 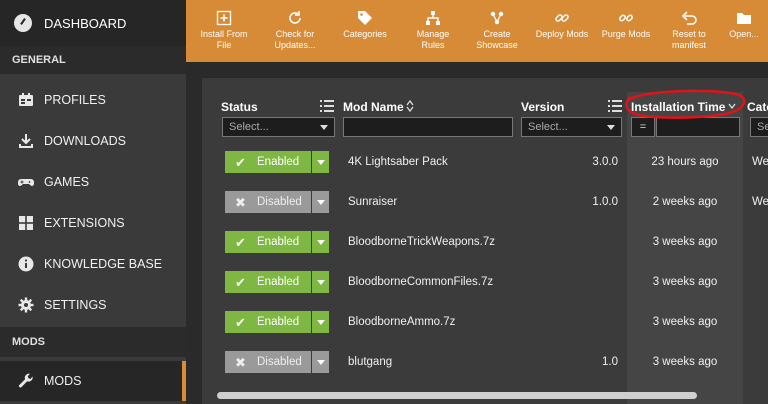 What do you see at coordinates (279, 202) in the screenshot?
I see `status-label: Disabled` at bounding box center [279, 202].